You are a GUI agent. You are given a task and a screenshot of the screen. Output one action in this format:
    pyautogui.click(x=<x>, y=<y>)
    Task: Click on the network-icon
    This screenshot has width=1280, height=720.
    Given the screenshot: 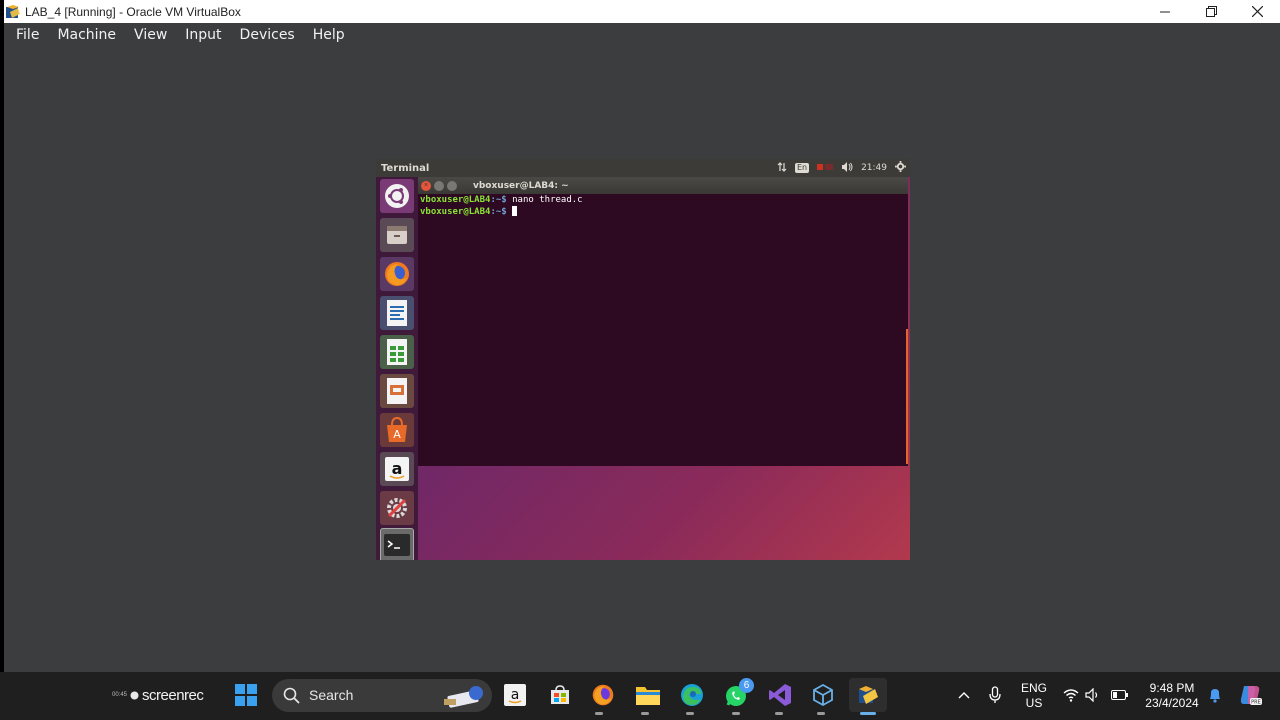 What is the action you would take?
    pyautogui.click(x=782, y=168)
    